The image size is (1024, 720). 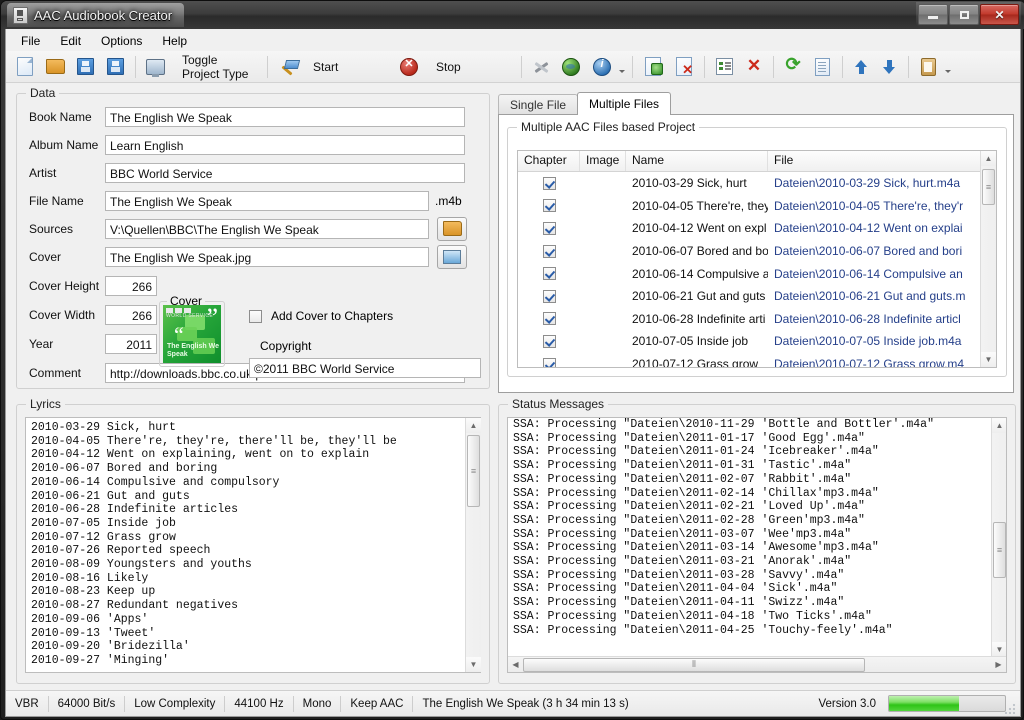 I want to click on row-name-cell: 2010-06-07 Bored and bo, so click(x=700, y=251).